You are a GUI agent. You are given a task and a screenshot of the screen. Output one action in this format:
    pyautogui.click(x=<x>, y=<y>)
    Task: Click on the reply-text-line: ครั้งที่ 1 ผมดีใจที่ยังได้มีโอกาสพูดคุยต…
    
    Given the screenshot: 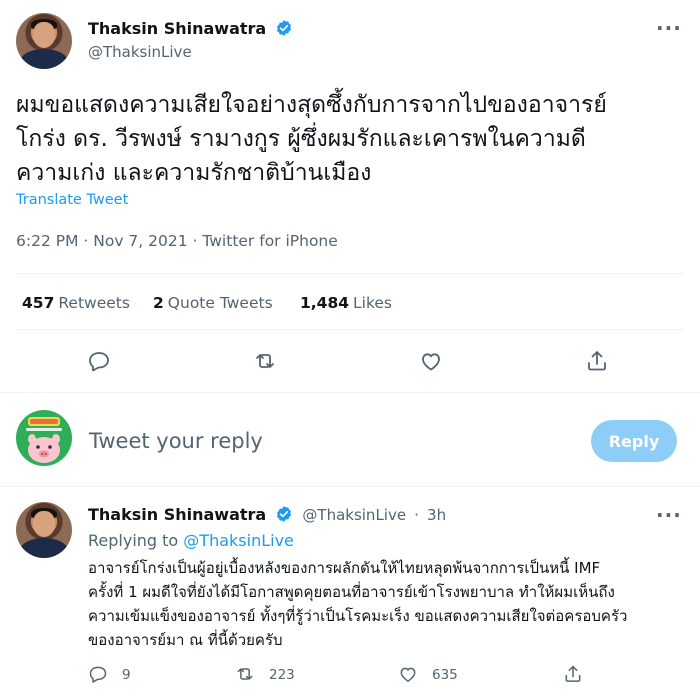 What is the action you would take?
    pyautogui.click(x=351, y=592)
    